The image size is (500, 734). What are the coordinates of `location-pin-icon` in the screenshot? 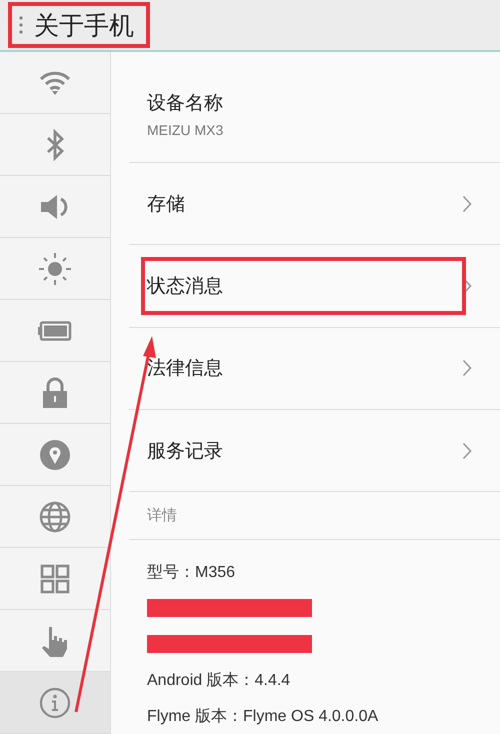 It's located at (55, 454).